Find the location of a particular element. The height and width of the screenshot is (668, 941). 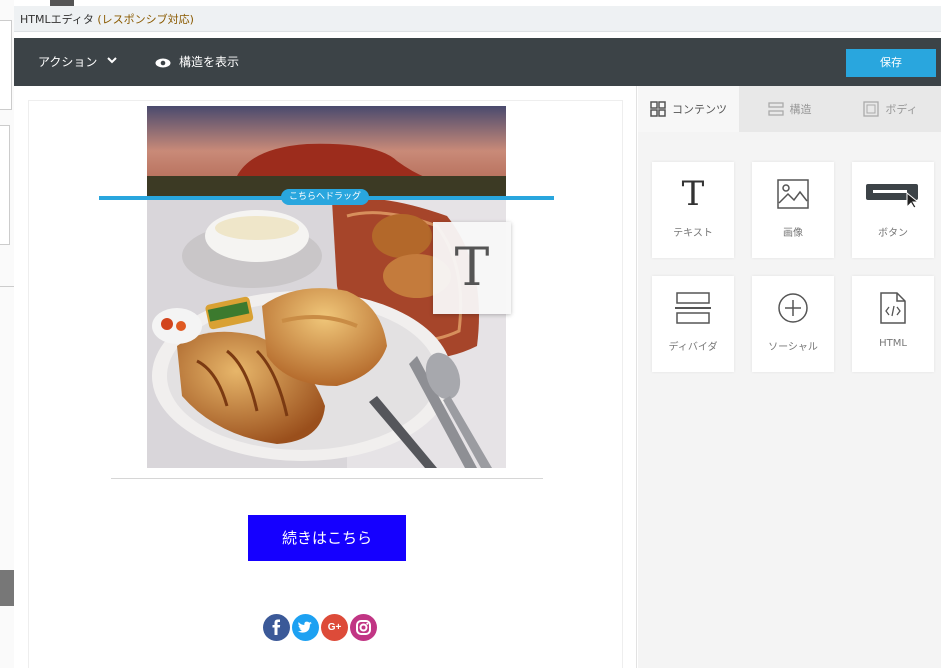

block-divider-label: ディバイダ is located at coordinates (693, 347).